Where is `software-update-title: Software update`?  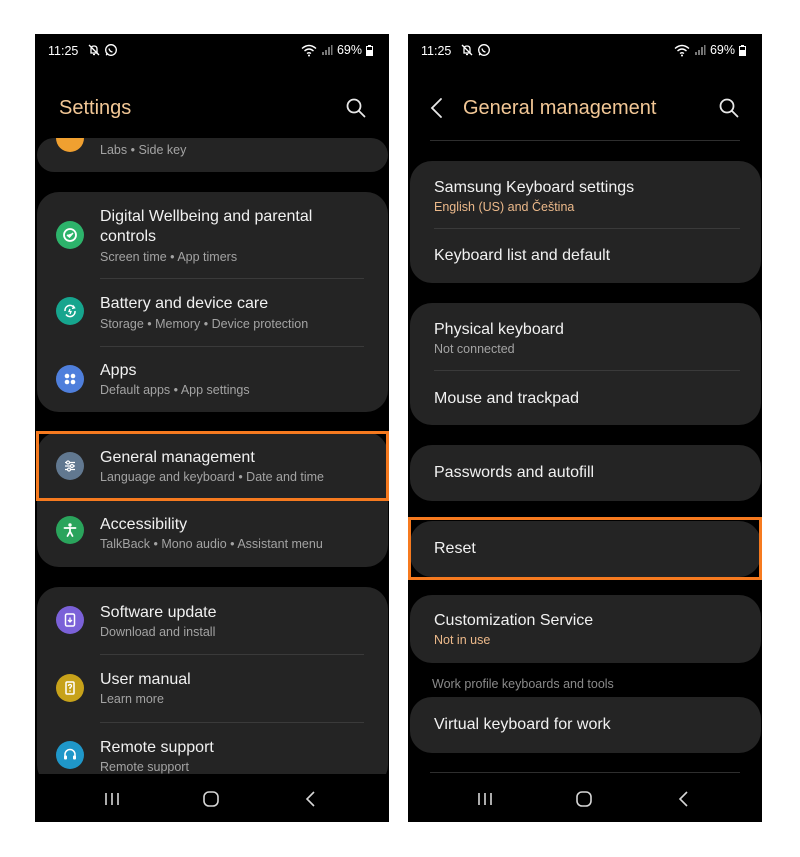
software-update-title: Software update is located at coordinates (158, 612).